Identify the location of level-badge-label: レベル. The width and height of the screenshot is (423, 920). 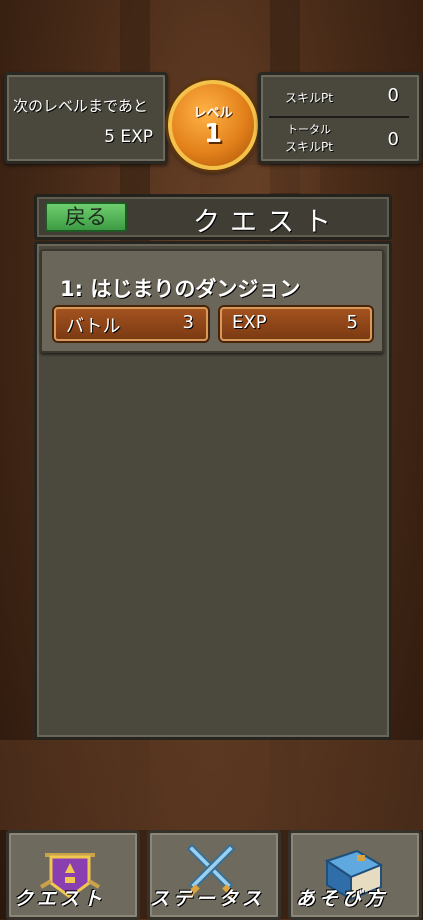
(213, 113).